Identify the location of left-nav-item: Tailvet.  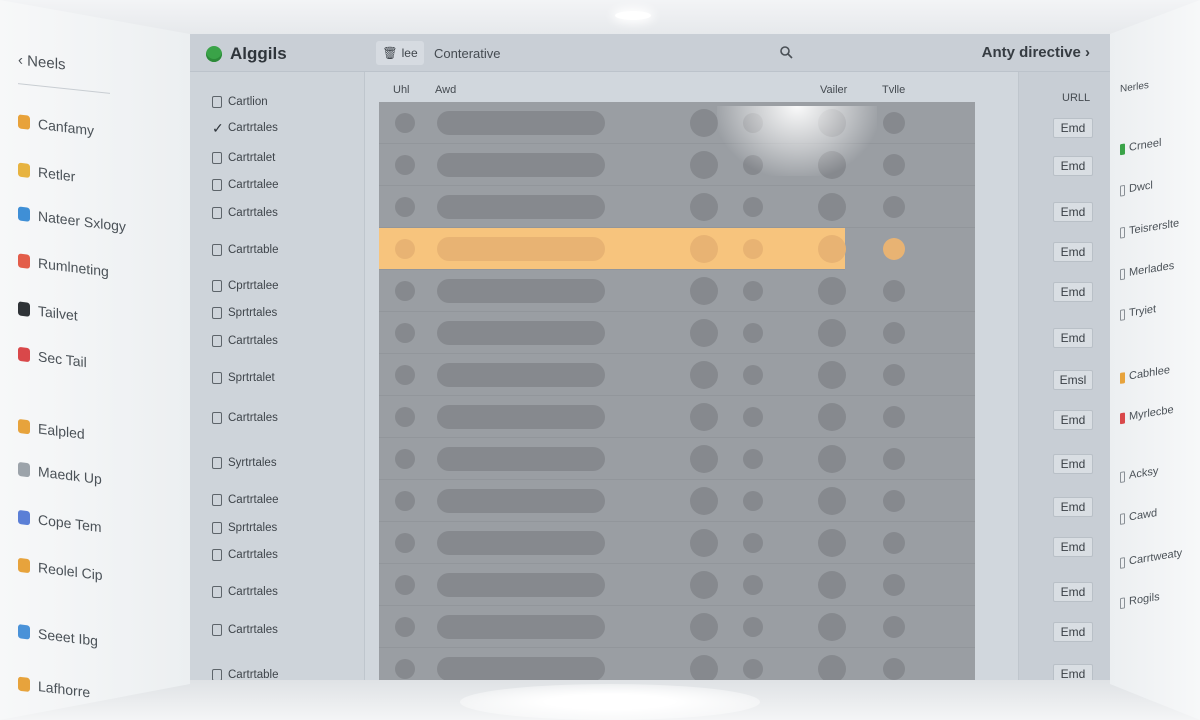
(48, 312).